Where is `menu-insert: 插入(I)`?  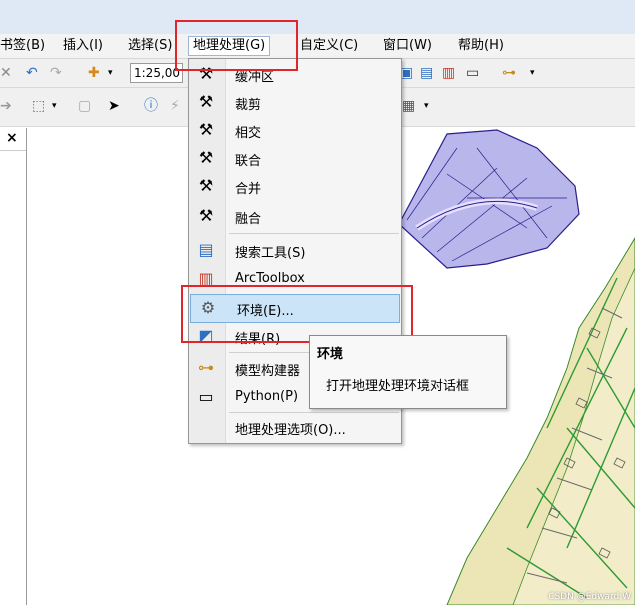
menu-insert: 插入(I) is located at coordinates (83, 46).